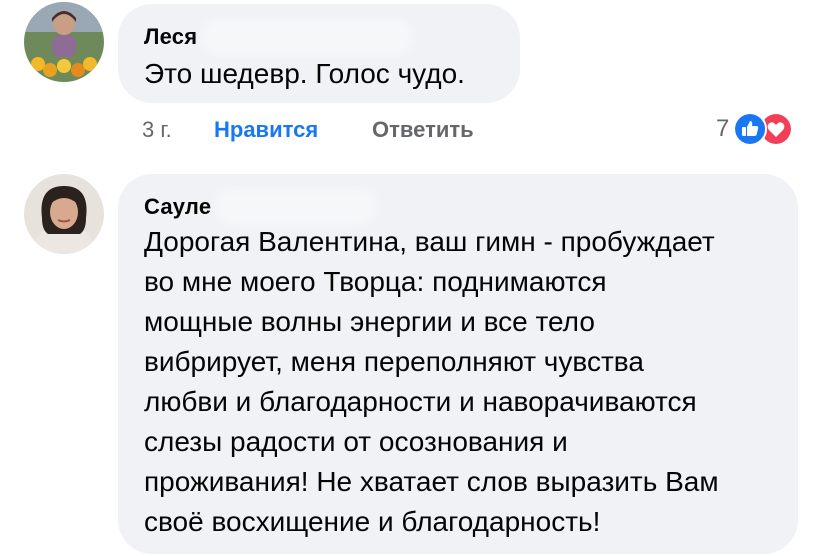  Describe the element at coordinates (420, 401) in the screenshot. I see `comment-text-line: любви и благодарности и наворачиваются` at that location.